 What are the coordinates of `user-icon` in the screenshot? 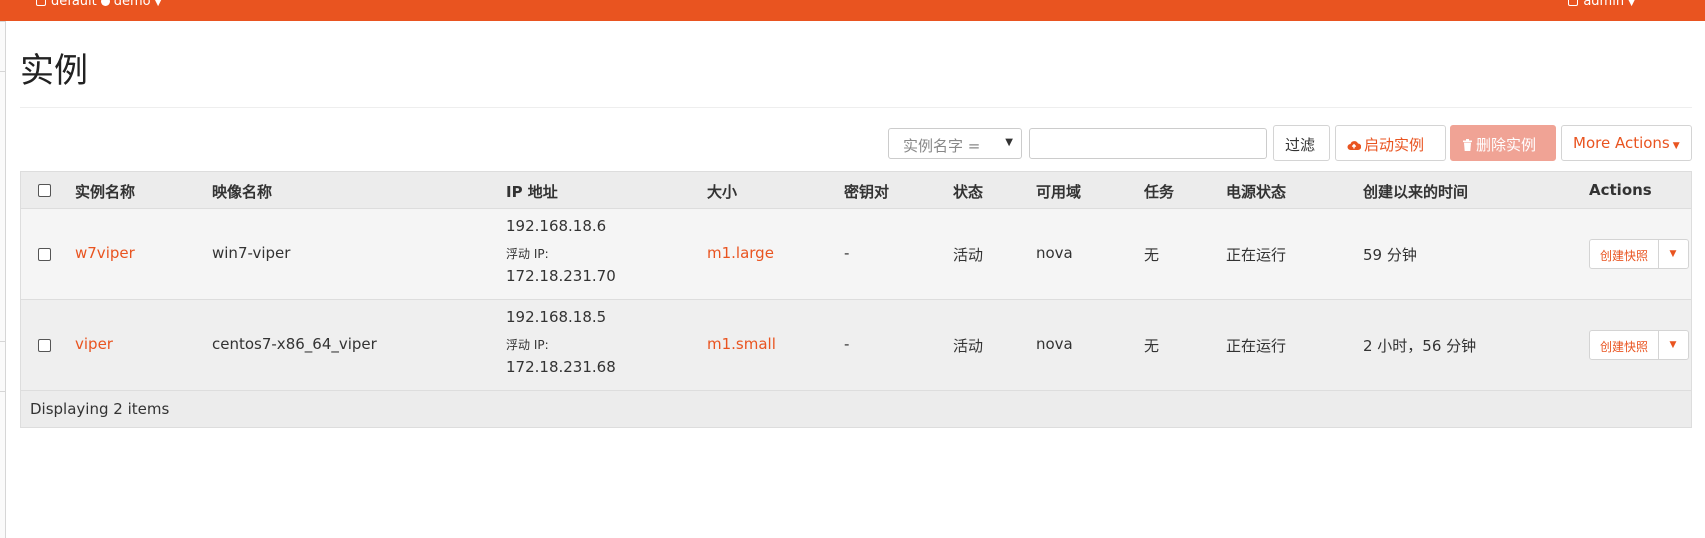 It's located at (1573, 3).